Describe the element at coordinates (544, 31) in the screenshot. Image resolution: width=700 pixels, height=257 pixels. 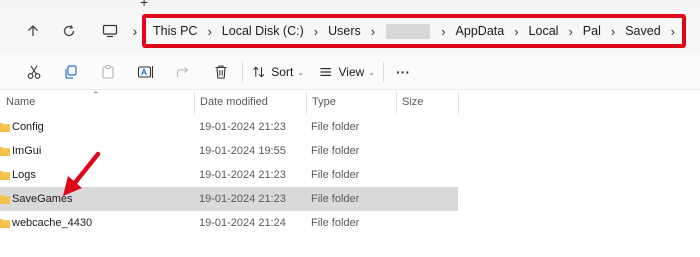
I see `breadcrumb-local: Local` at that location.